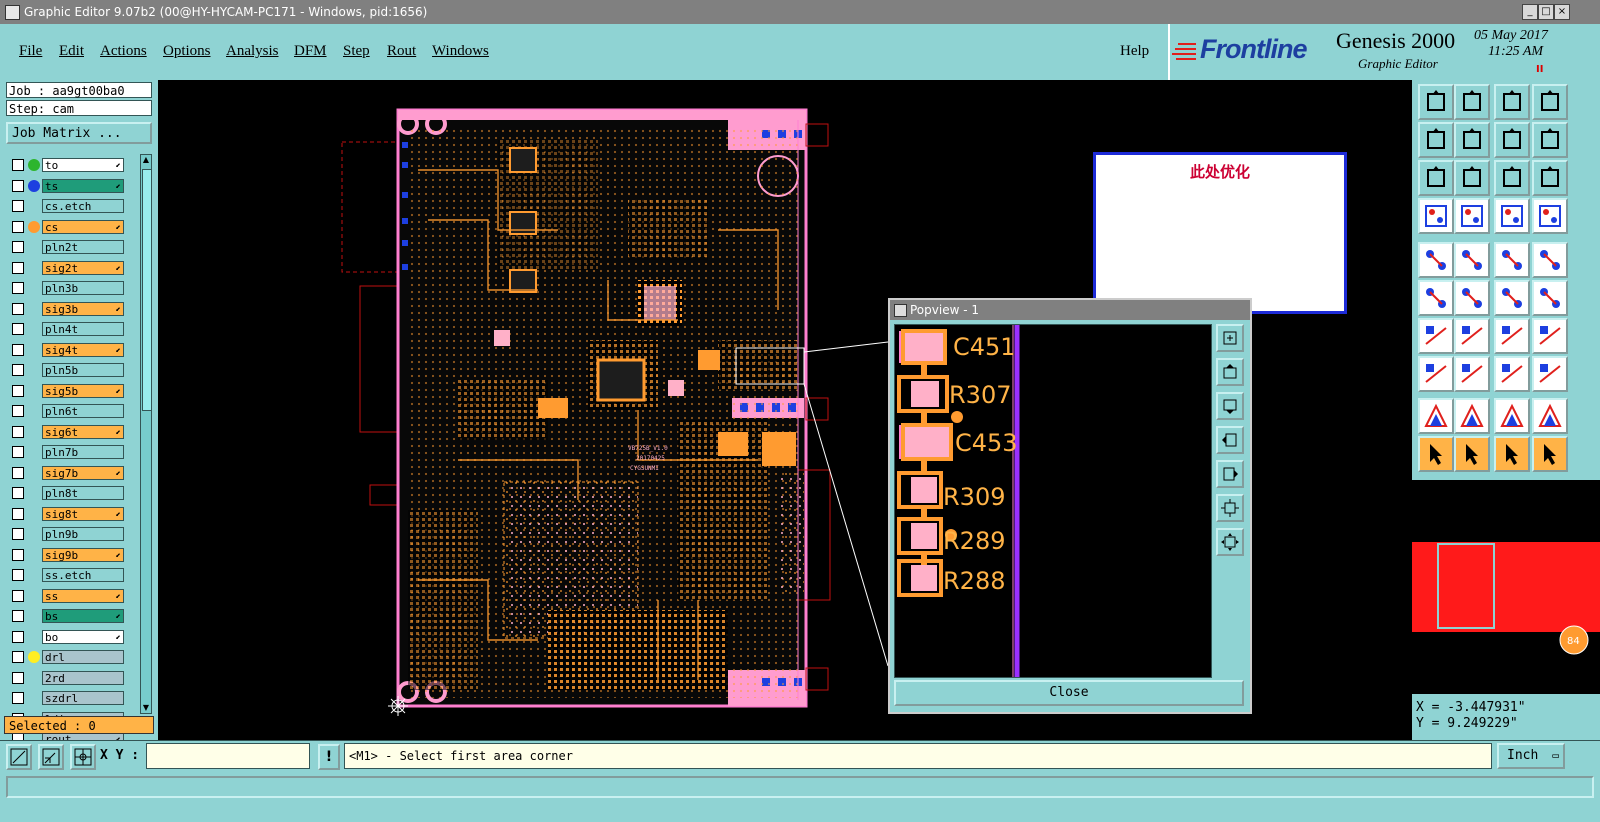  I want to click on menu-windows: Windows, so click(460, 51).